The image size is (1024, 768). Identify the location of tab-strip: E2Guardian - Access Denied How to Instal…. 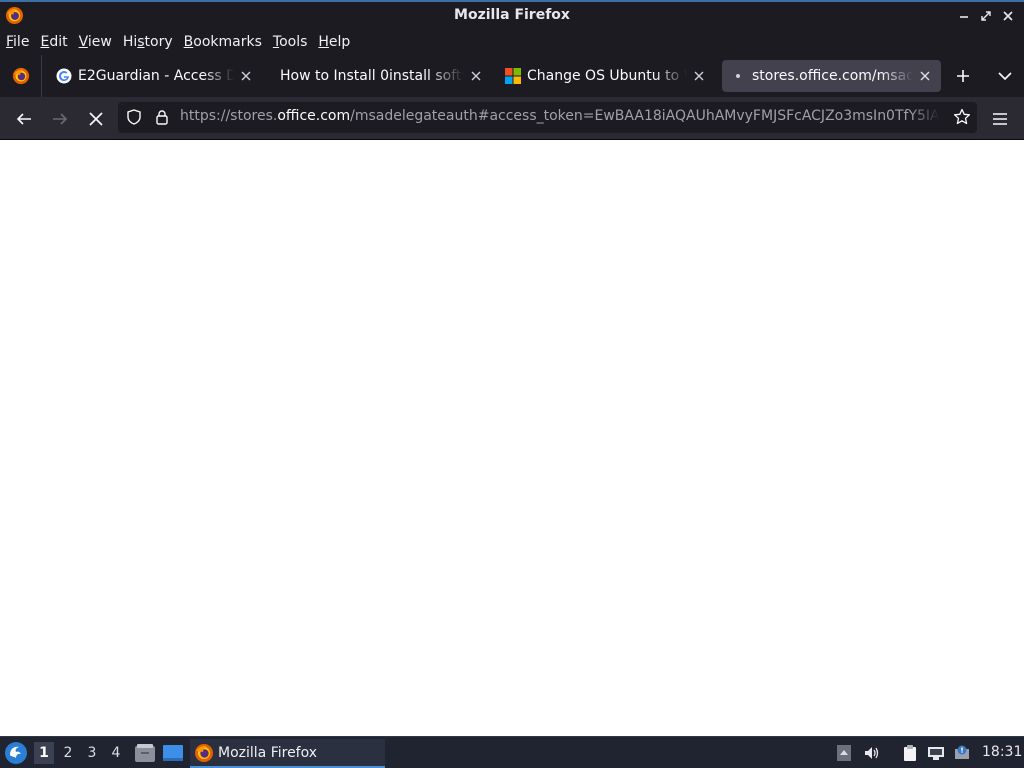
(512, 76).